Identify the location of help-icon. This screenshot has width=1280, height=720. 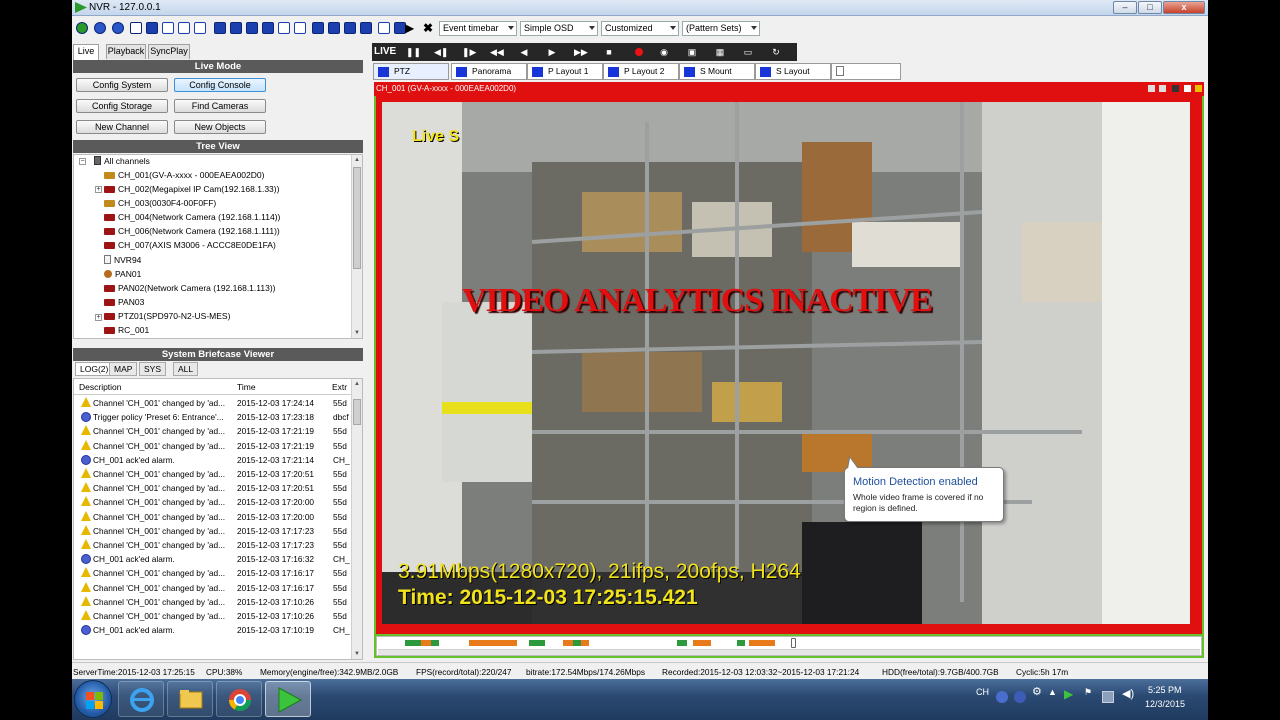
(118, 28).